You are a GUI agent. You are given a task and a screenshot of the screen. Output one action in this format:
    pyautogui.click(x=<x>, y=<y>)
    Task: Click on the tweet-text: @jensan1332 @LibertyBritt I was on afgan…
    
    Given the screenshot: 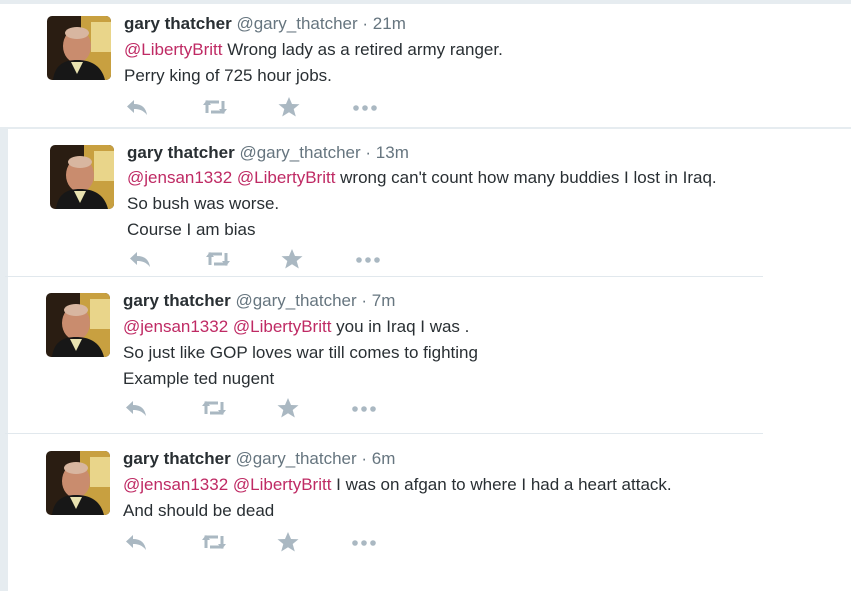 What is the action you would take?
    pyautogui.click(x=397, y=498)
    